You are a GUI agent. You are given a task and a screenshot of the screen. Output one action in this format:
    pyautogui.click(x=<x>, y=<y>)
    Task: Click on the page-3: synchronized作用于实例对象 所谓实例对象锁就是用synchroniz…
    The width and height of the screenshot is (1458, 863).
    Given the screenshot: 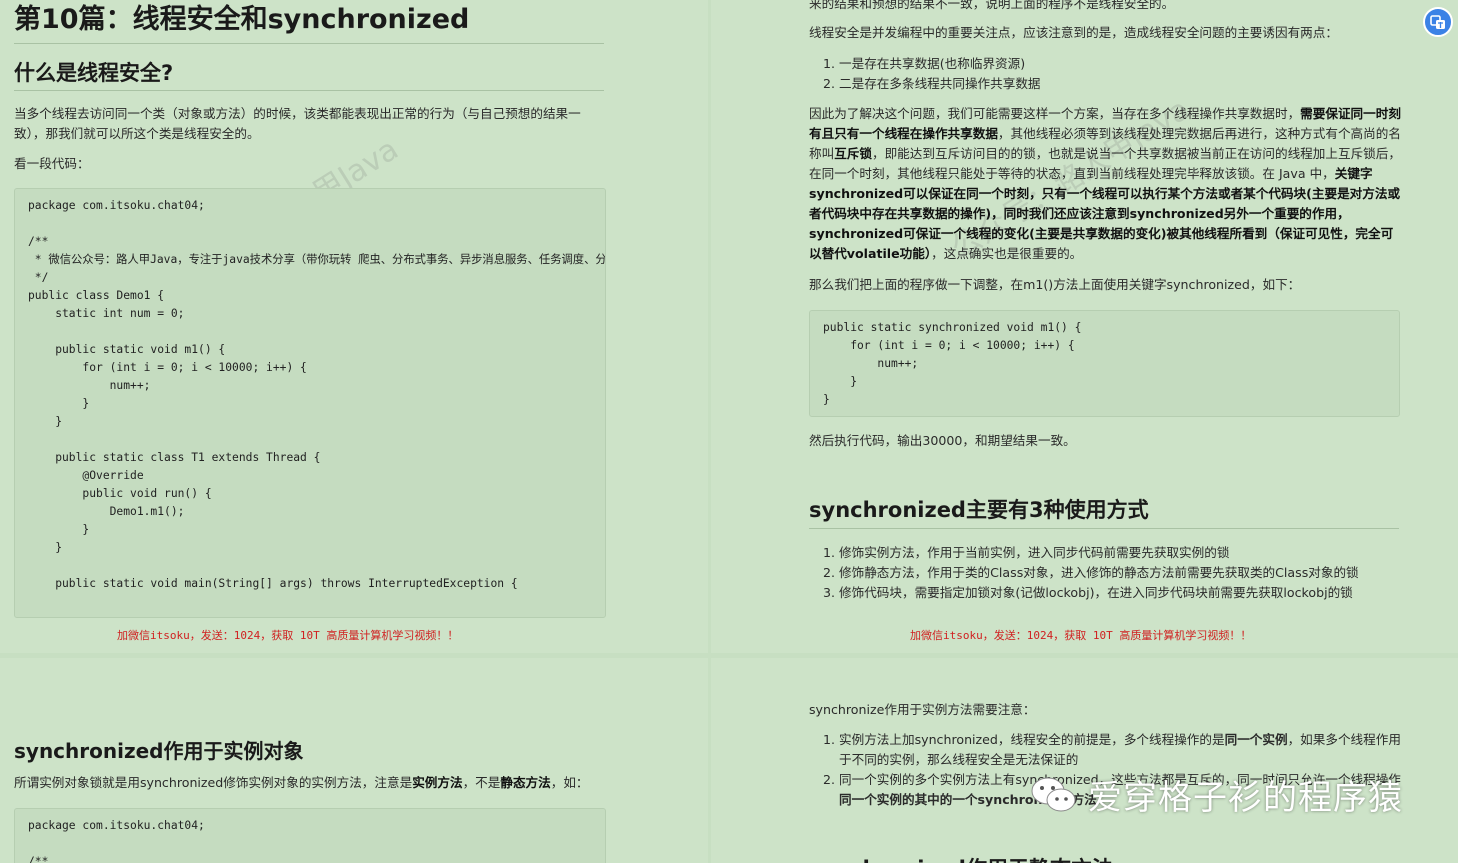 What is the action you would take?
    pyautogui.click(x=354, y=760)
    